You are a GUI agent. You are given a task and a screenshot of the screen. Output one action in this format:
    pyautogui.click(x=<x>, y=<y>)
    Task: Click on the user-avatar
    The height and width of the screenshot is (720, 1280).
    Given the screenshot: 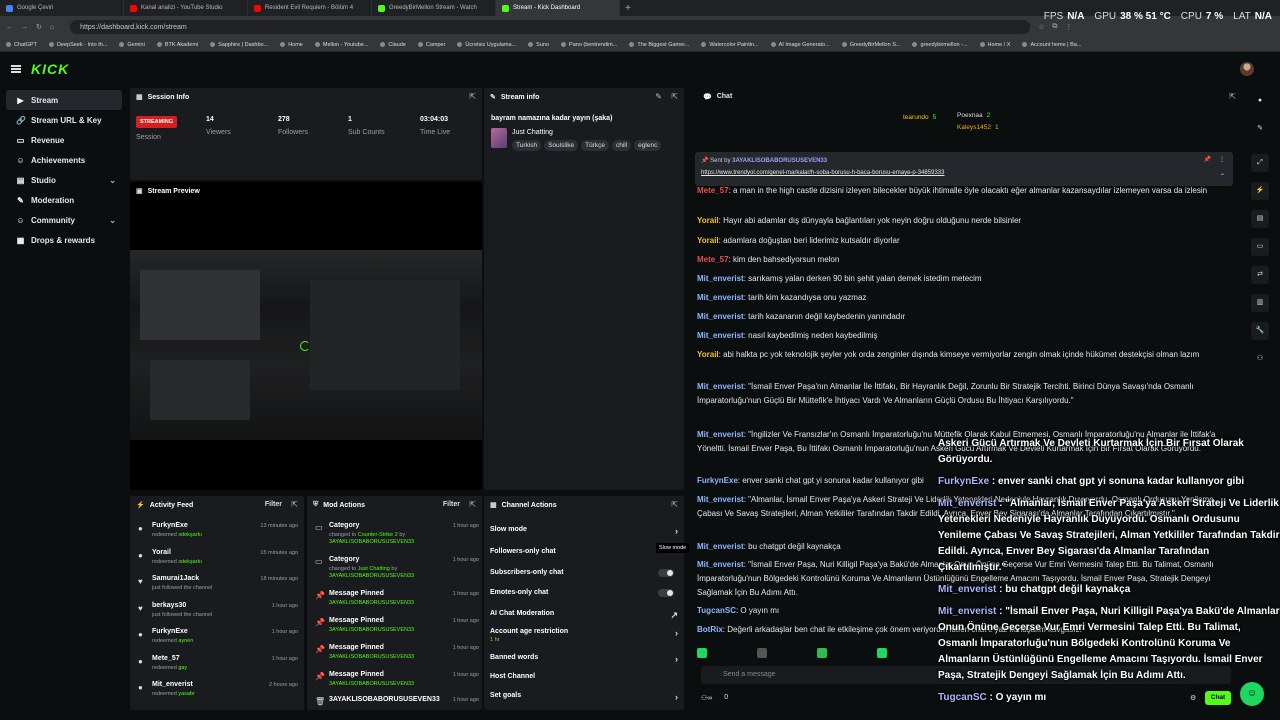 What is the action you would take?
    pyautogui.click(x=1247, y=69)
    